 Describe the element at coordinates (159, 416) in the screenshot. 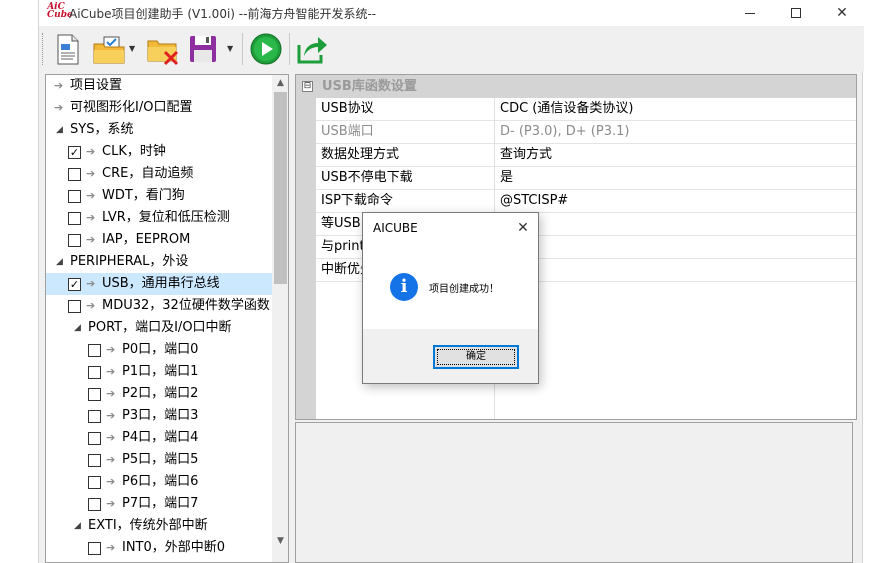

I see `tree-item: ➔ P3口，端口3` at that location.